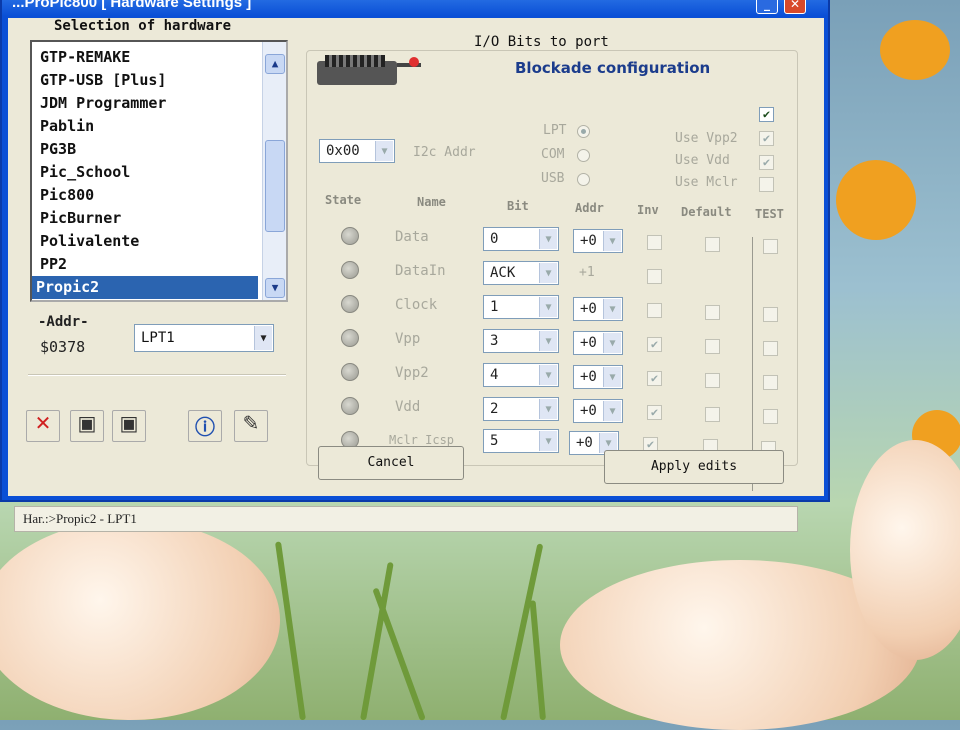  I want to click on list-item: Pablin, so click(147, 126).